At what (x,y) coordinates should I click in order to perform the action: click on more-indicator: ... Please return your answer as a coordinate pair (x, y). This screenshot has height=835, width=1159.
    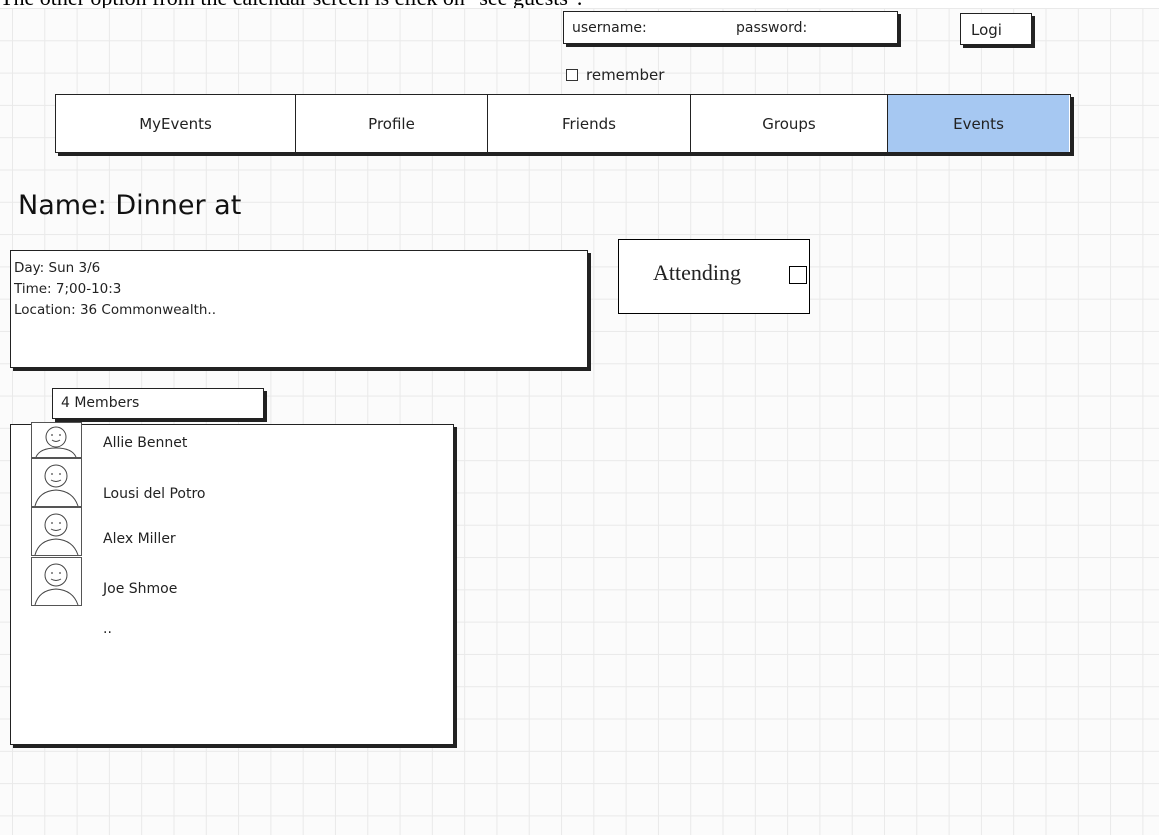
    Looking at the image, I should click on (107, 629).